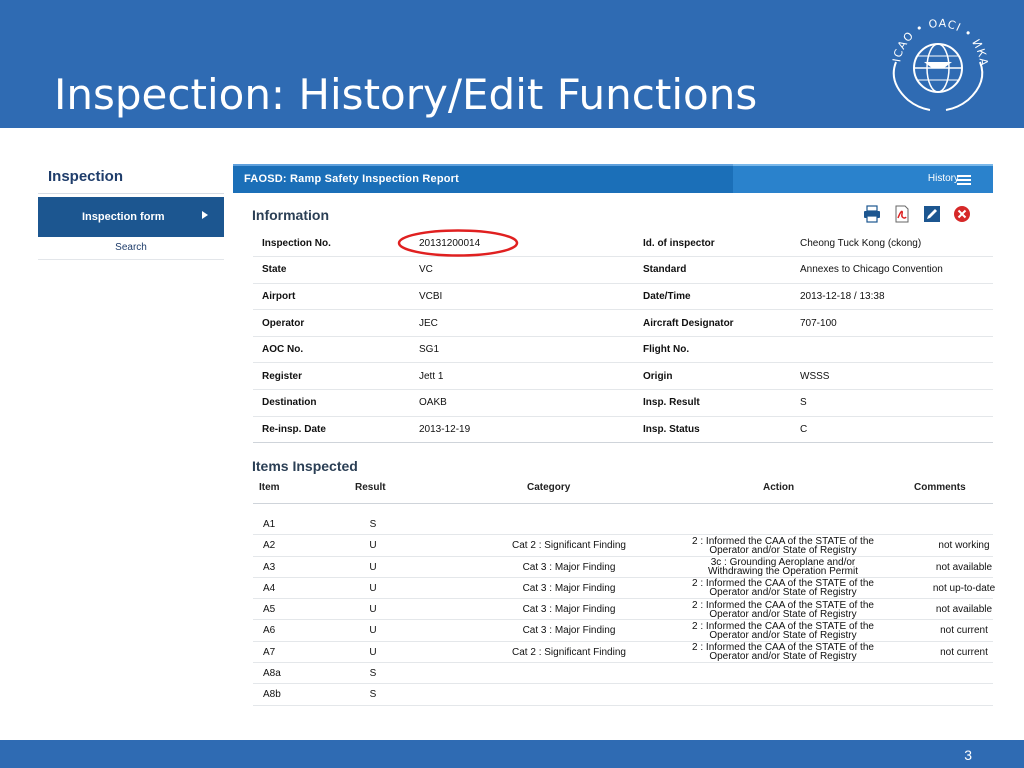  I want to click on page-number: 3, so click(968, 755).